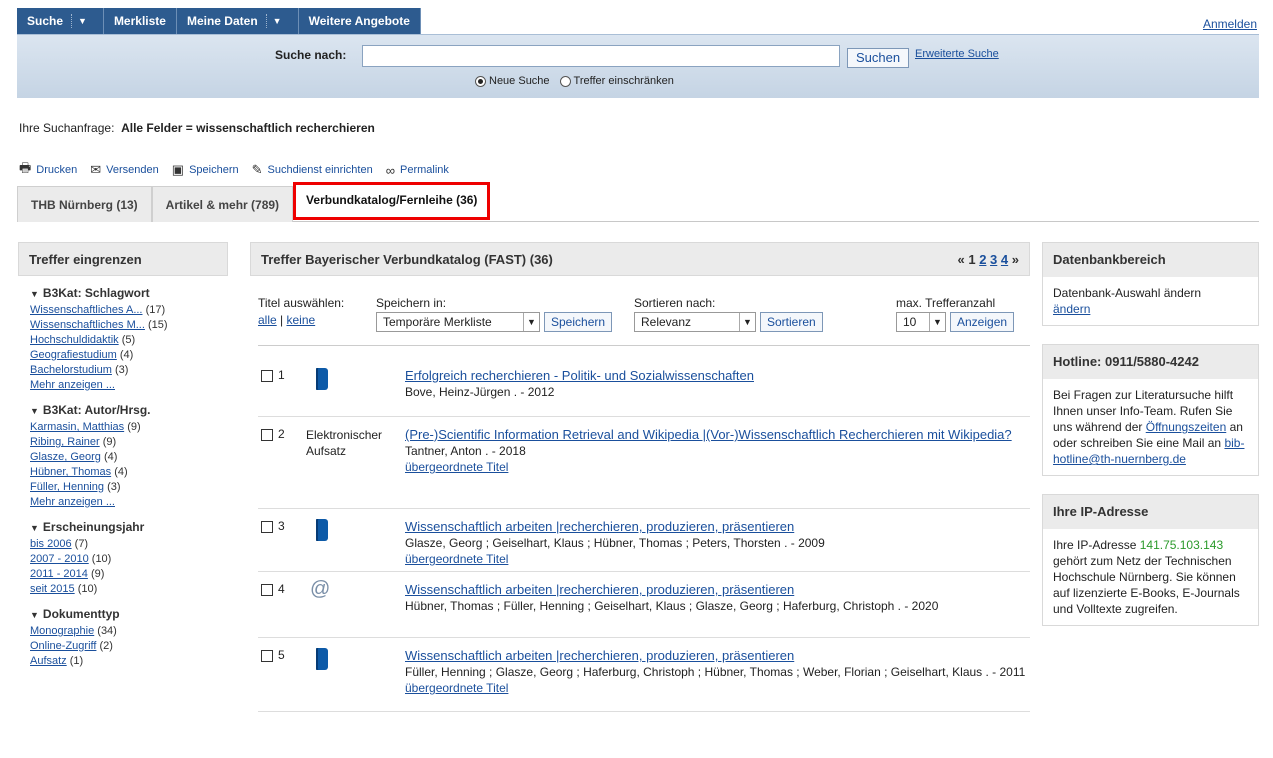 The width and height of the screenshot is (1273, 758). I want to click on save-to-label: Speichern in:, so click(411, 303).